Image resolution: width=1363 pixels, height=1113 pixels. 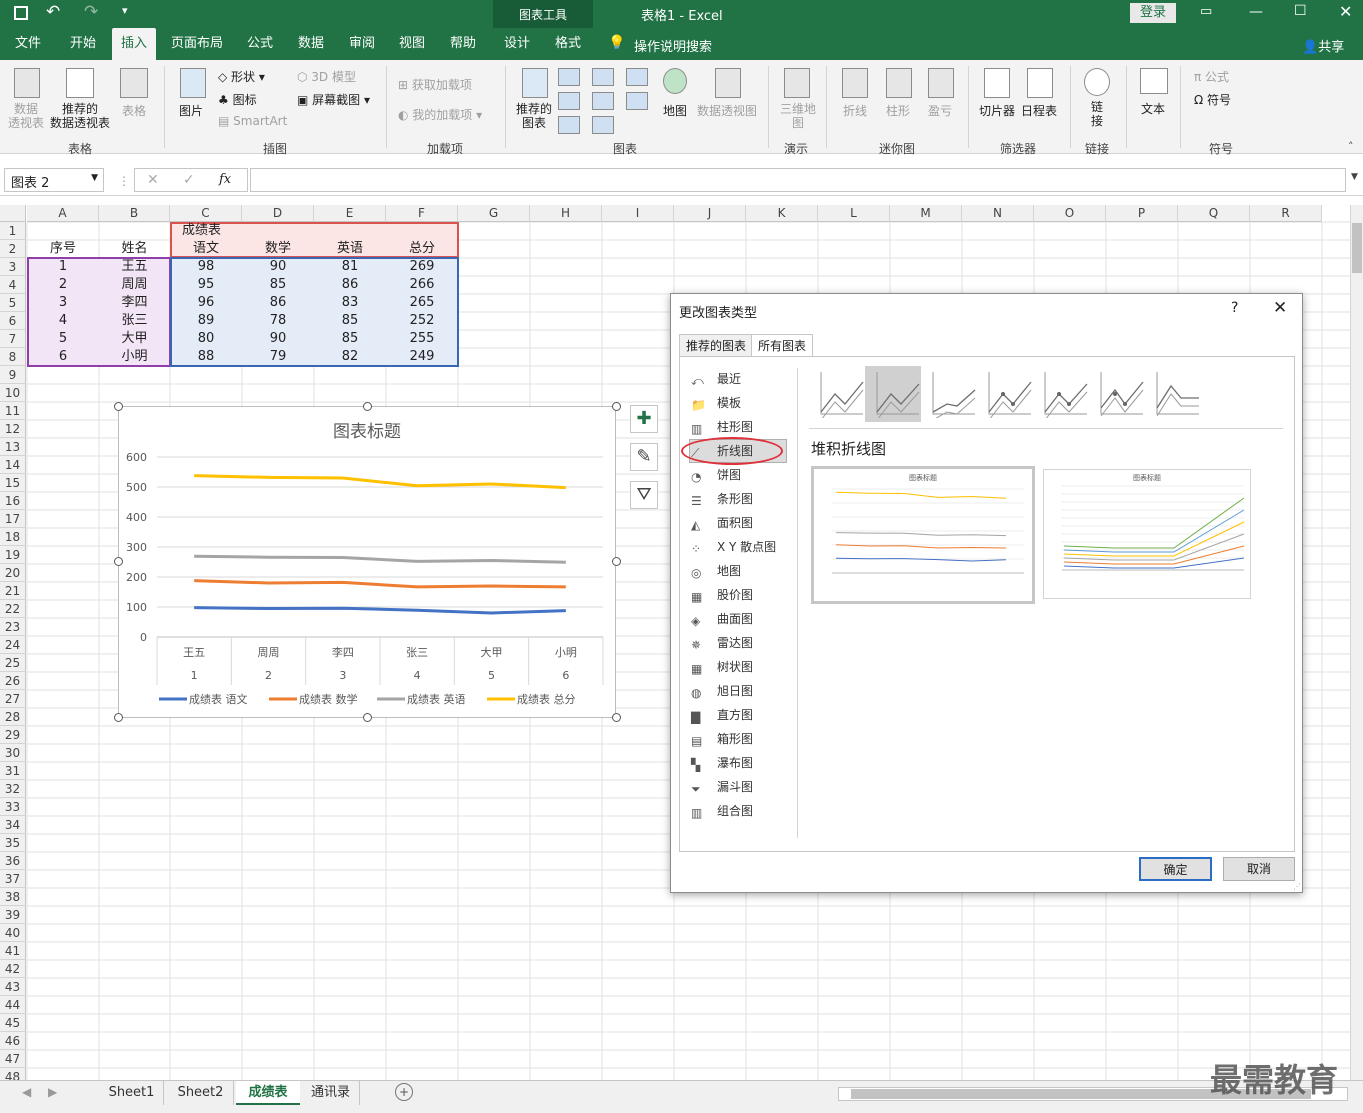 I want to click on chart-filters-button: ⛛, so click(x=644, y=495).